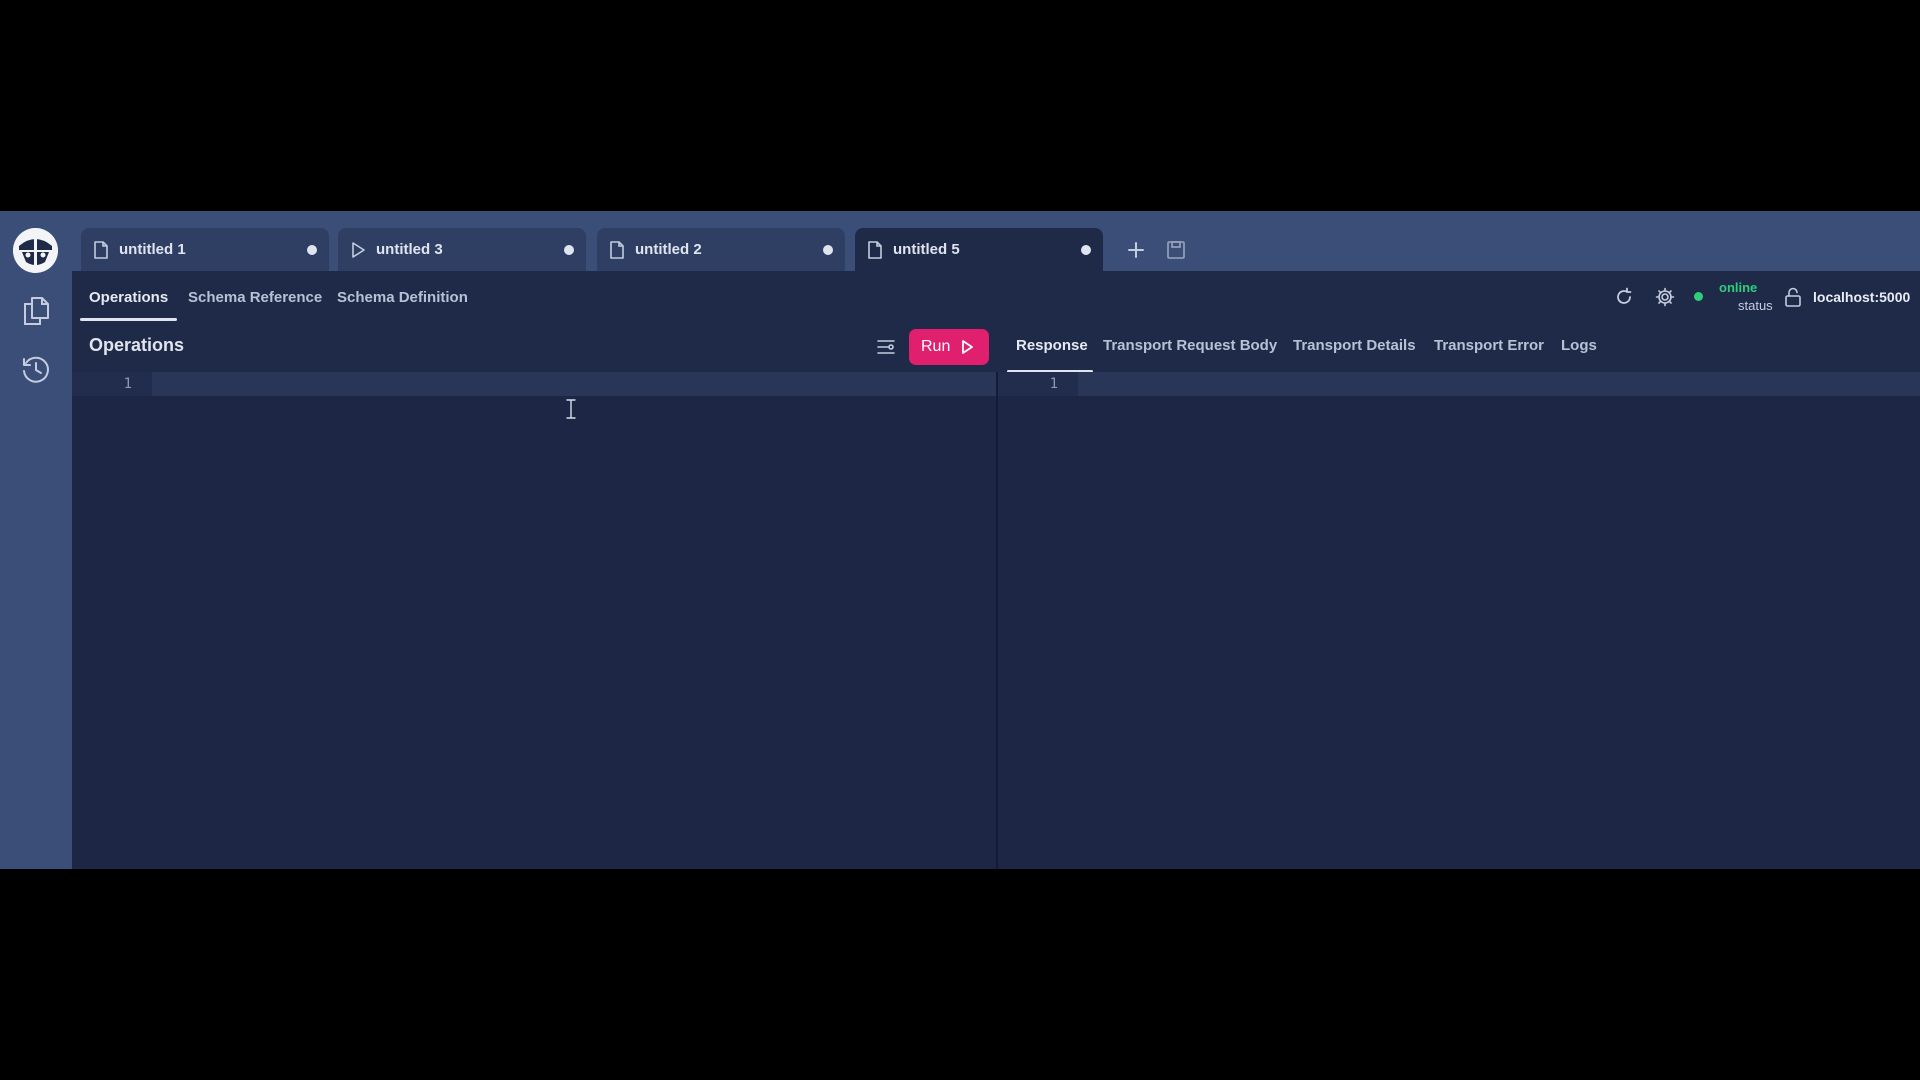 The height and width of the screenshot is (1080, 1920). Describe the element at coordinates (1190, 345) in the screenshot. I see `tab-transport-request-body: Transport Request Body` at that location.